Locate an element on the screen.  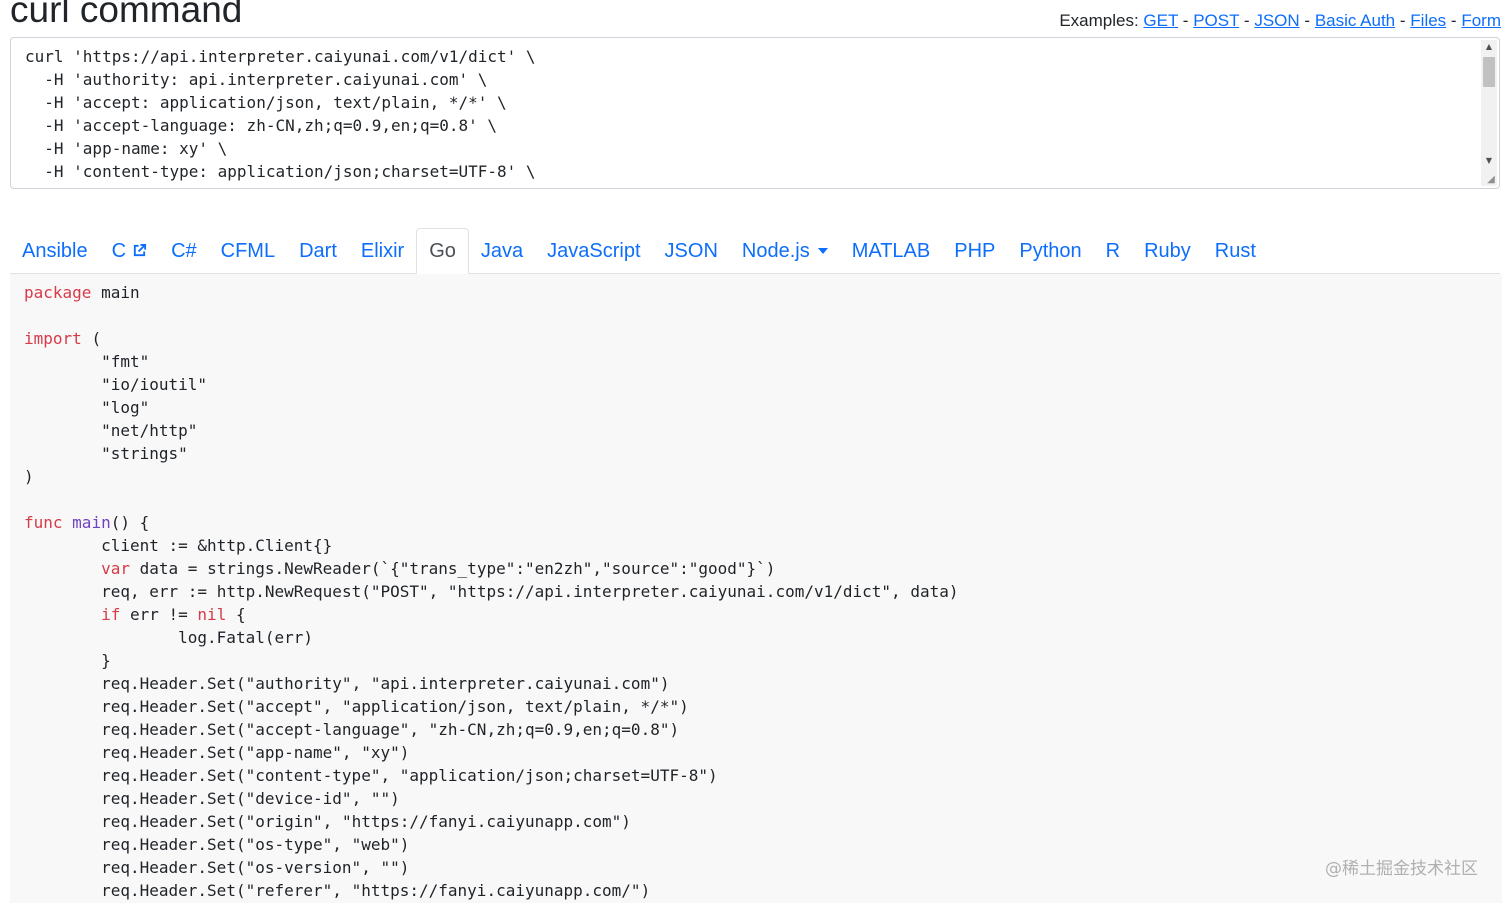
tab-elixir: Elixir is located at coordinates (382, 250).